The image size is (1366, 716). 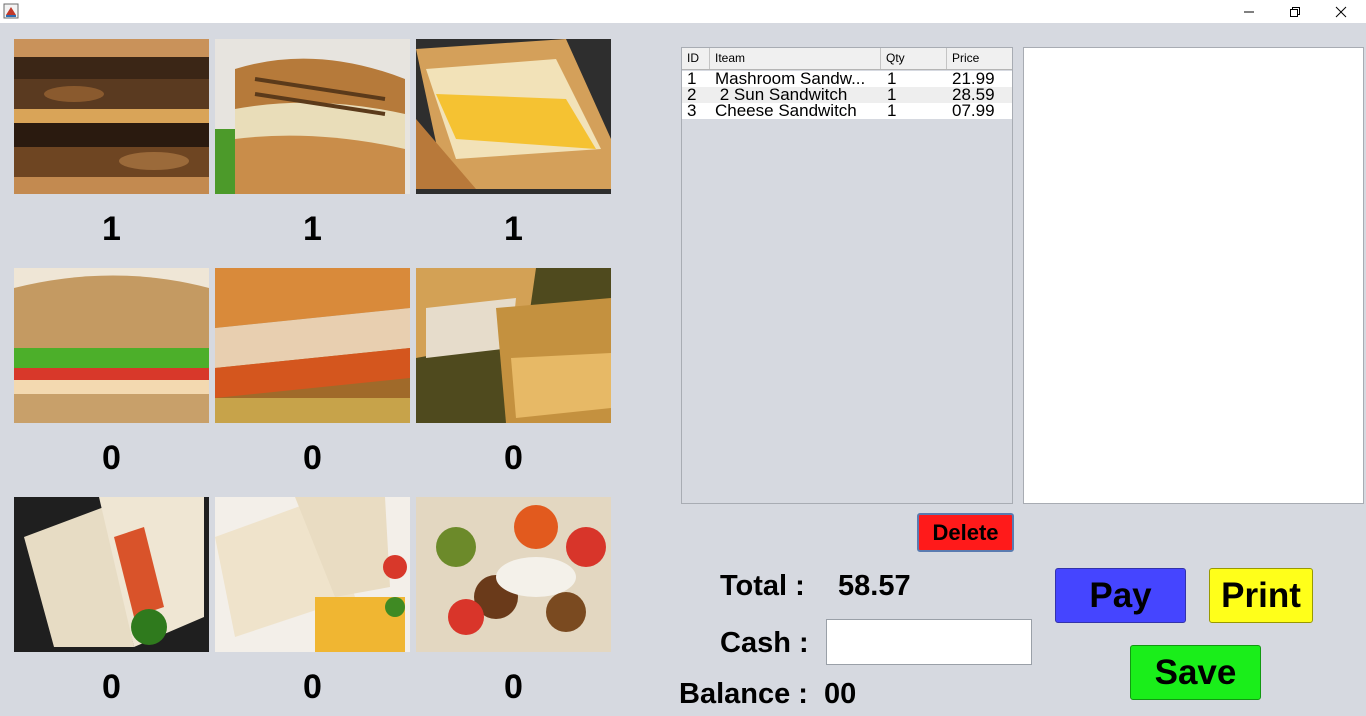 I want to click on cell-item: Cheese Sandwitch, so click(x=786, y=111).